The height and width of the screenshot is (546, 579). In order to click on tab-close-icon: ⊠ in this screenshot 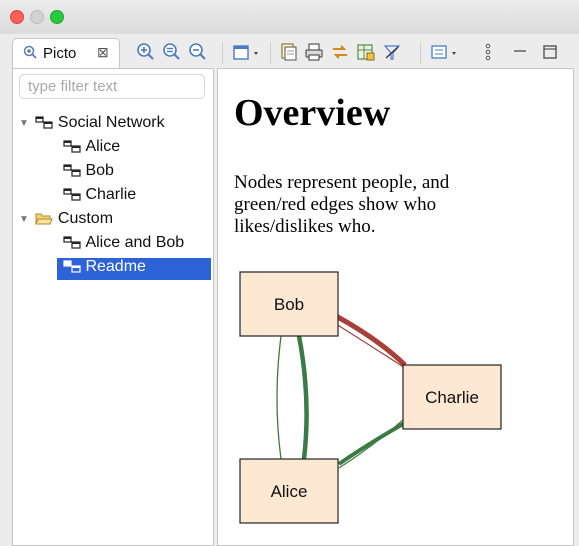, I will do `click(103, 52)`.